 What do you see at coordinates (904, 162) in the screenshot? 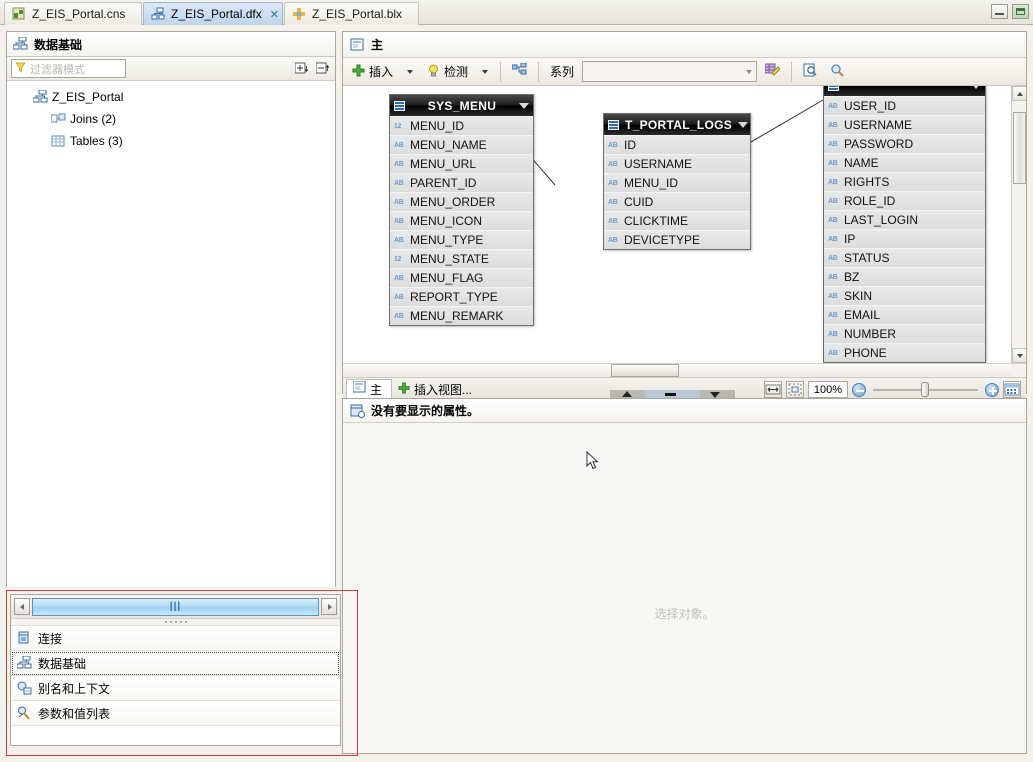
I see `table-column: AB NAME` at bounding box center [904, 162].